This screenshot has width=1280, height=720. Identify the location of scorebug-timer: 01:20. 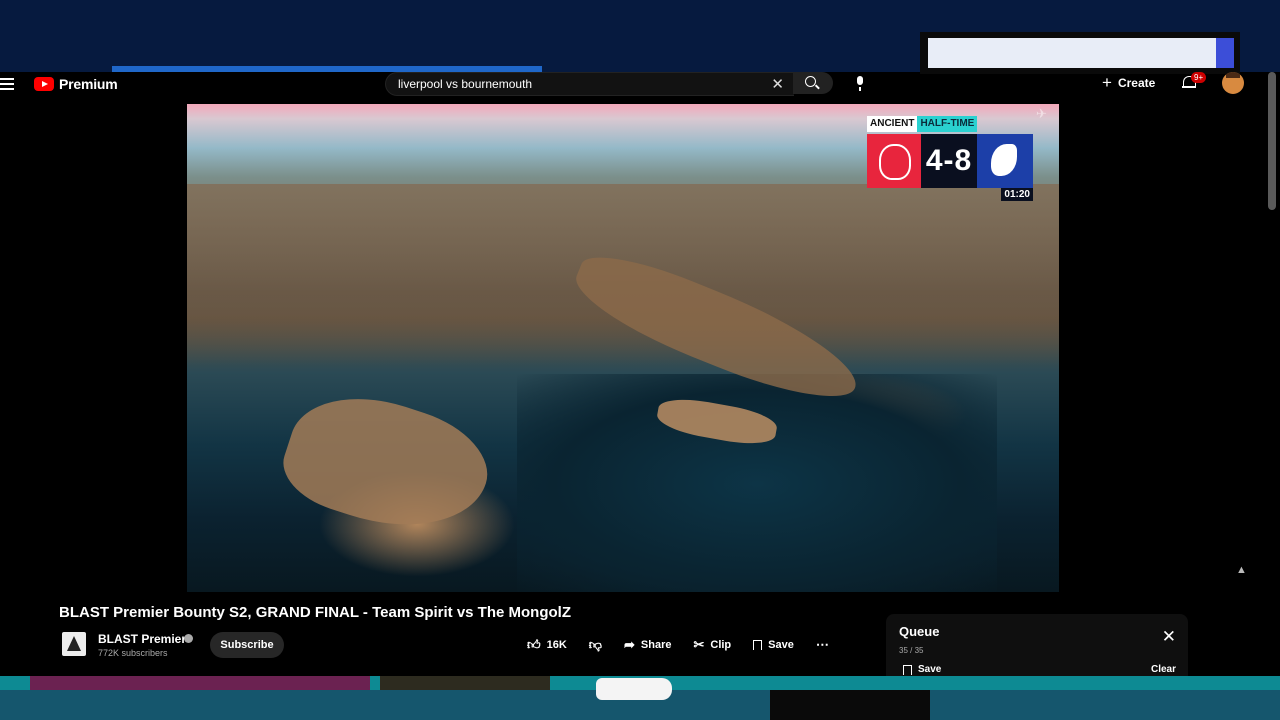
(1017, 194).